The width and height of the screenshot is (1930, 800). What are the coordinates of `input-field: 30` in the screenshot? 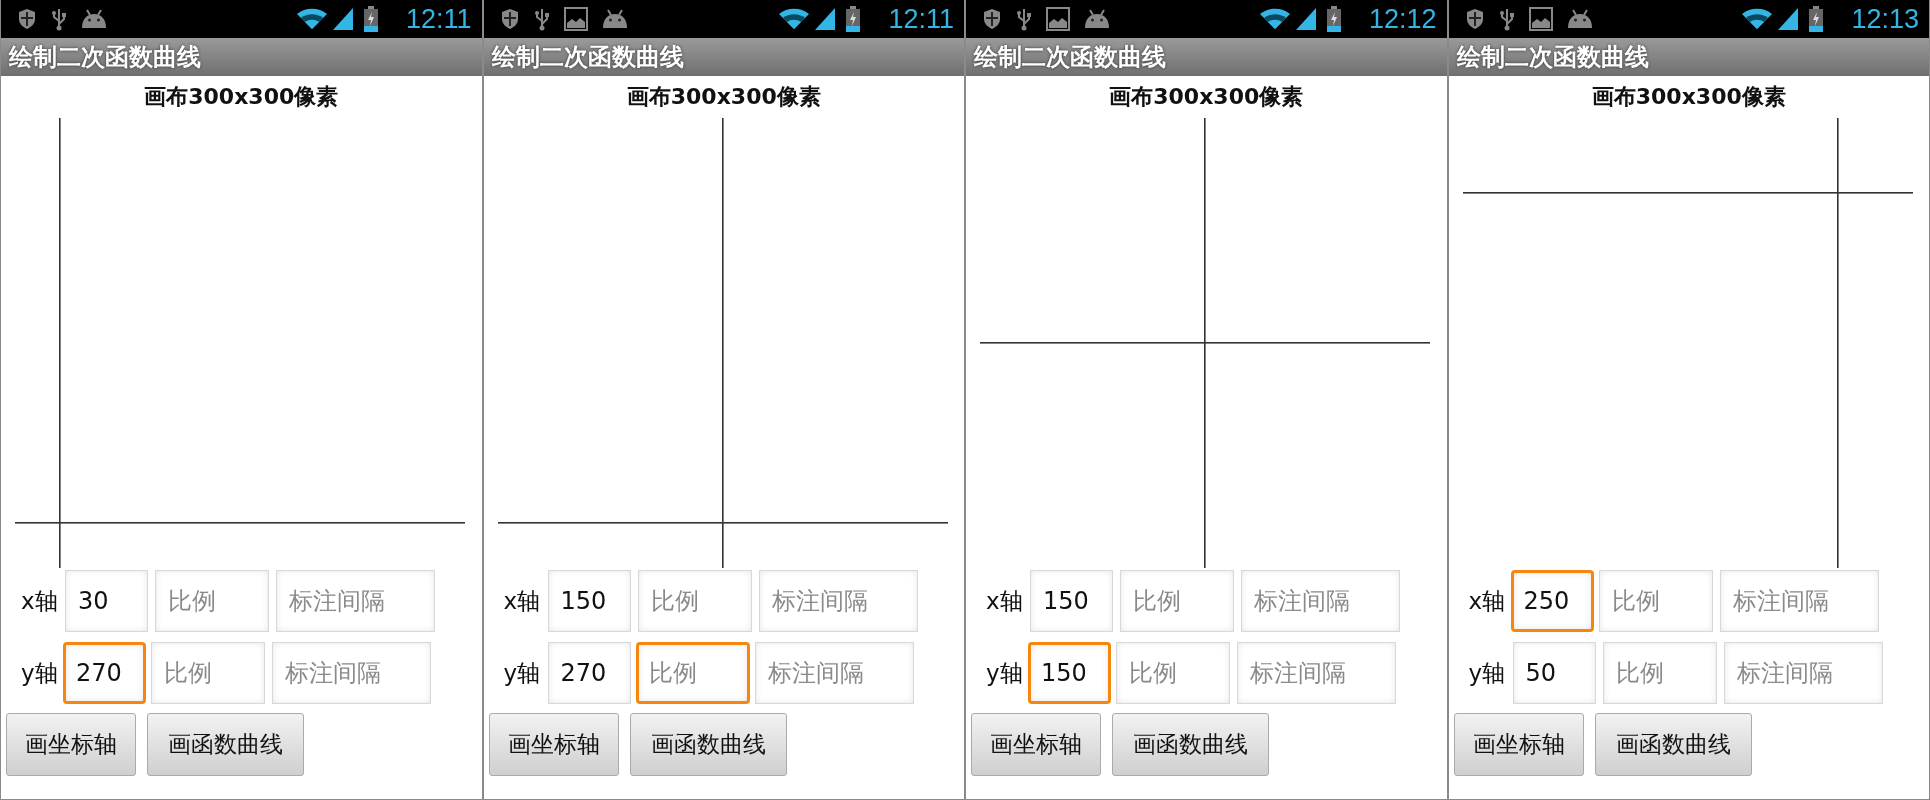 It's located at (106, 601).